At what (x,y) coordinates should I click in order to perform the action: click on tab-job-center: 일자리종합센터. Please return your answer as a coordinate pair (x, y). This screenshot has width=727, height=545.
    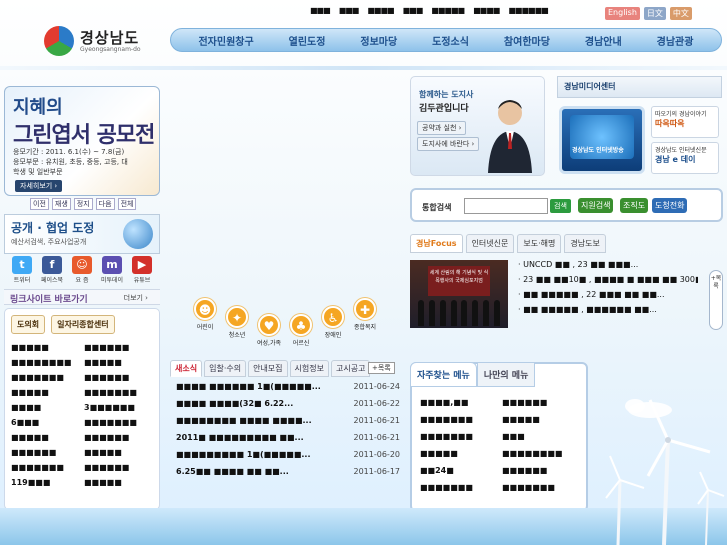
    Looking at the image, I should click on (83, 324).